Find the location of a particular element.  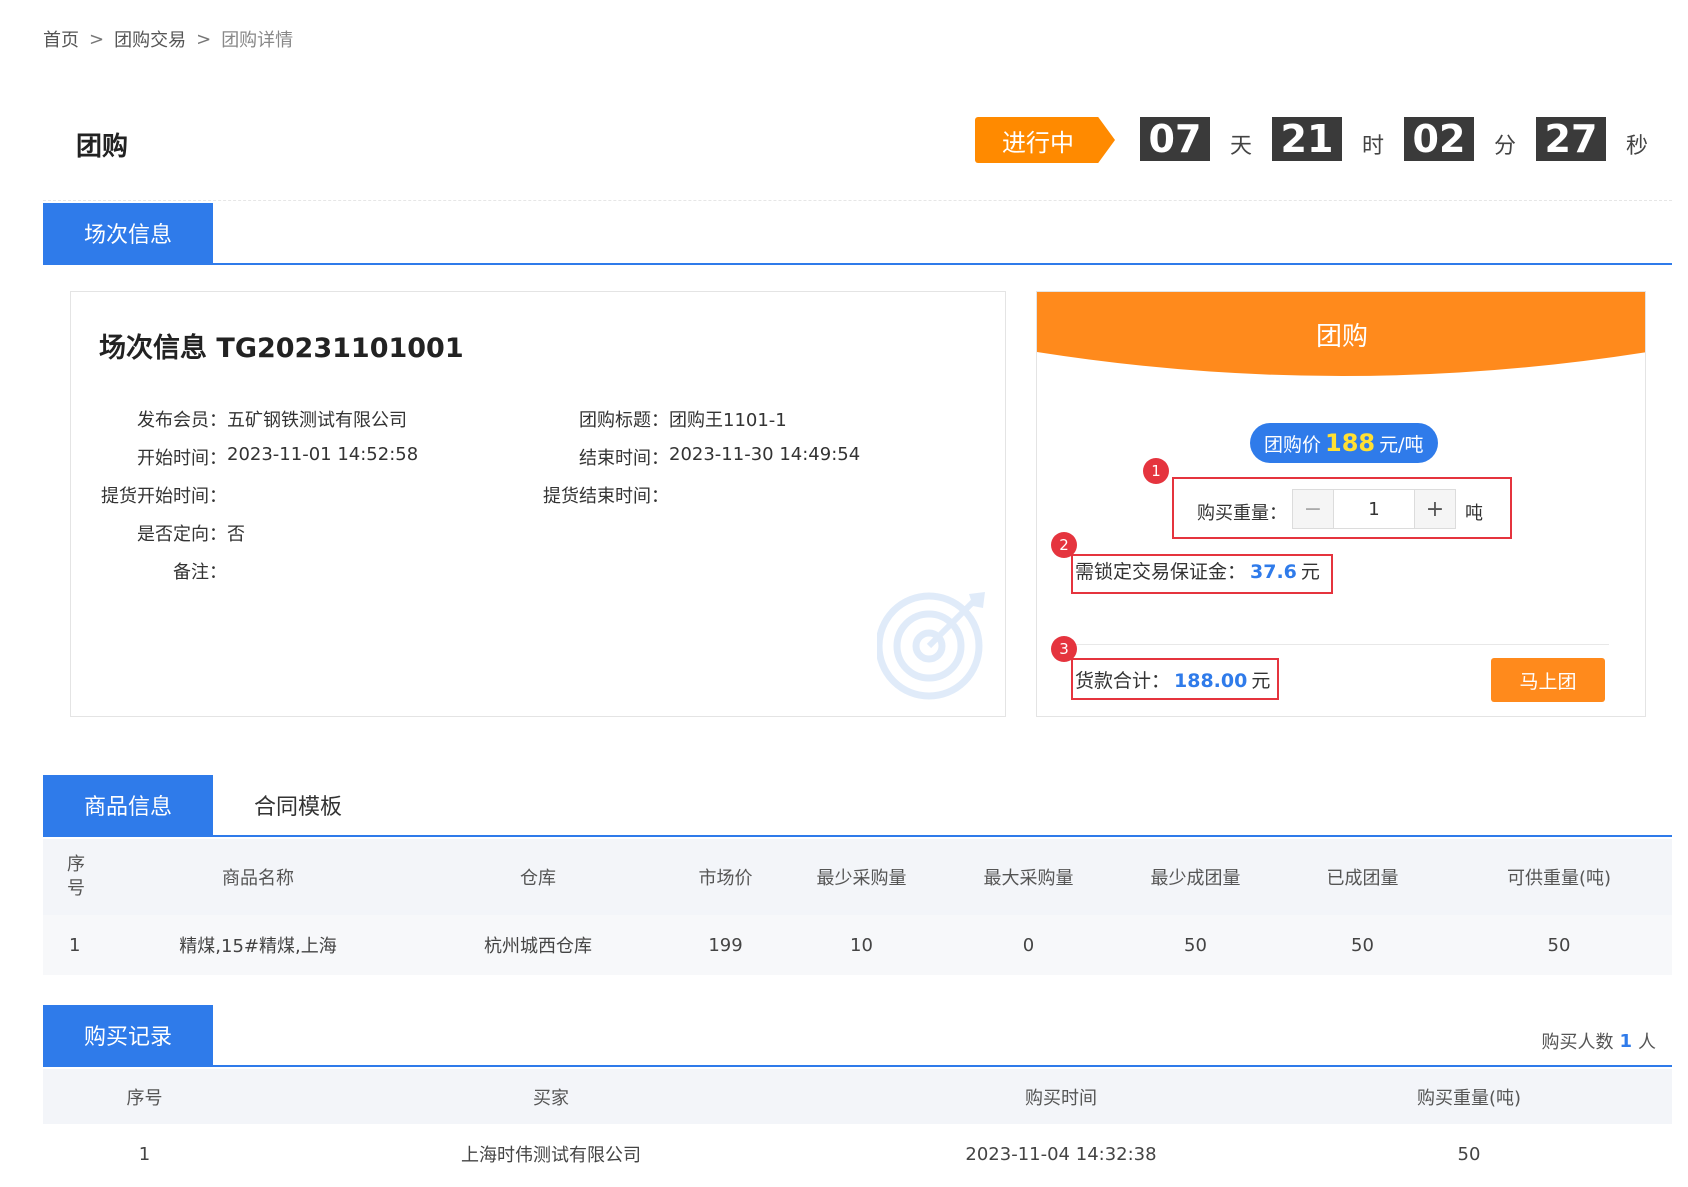

table-cell: 2023-11-04 14:32:38 is located at coordinates (1061, 1154).